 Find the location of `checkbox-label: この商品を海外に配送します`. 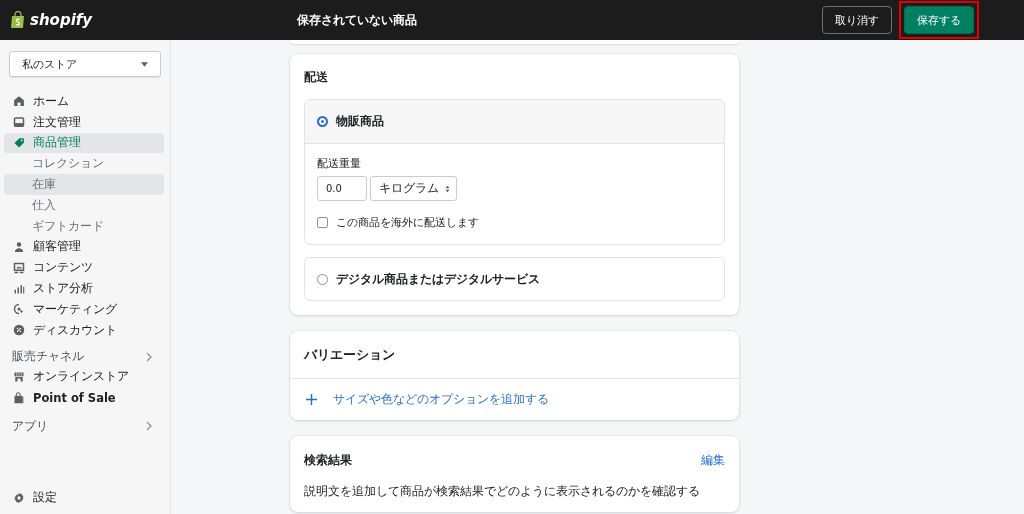

checkbox-label: この商品を海外に配送します is located at coordinates (407, 222).